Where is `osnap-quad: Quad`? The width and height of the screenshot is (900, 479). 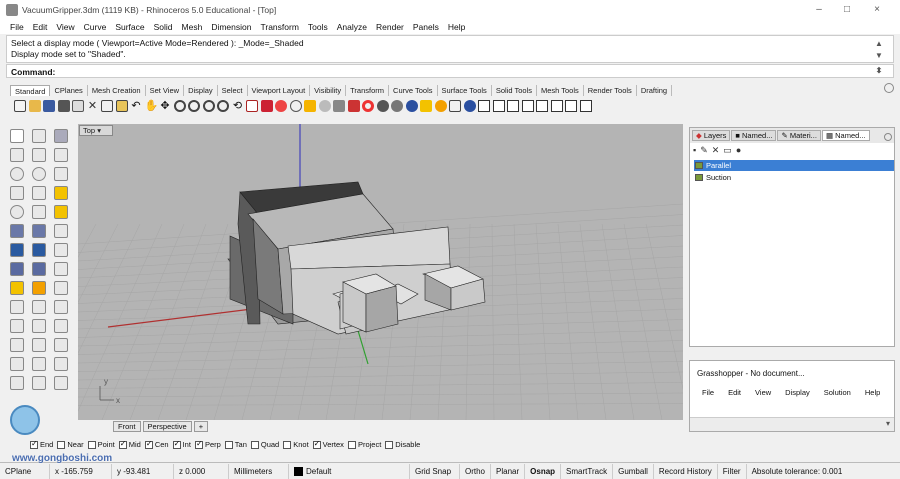
osnap-quad: Quad is located at coordinates (264, 444).